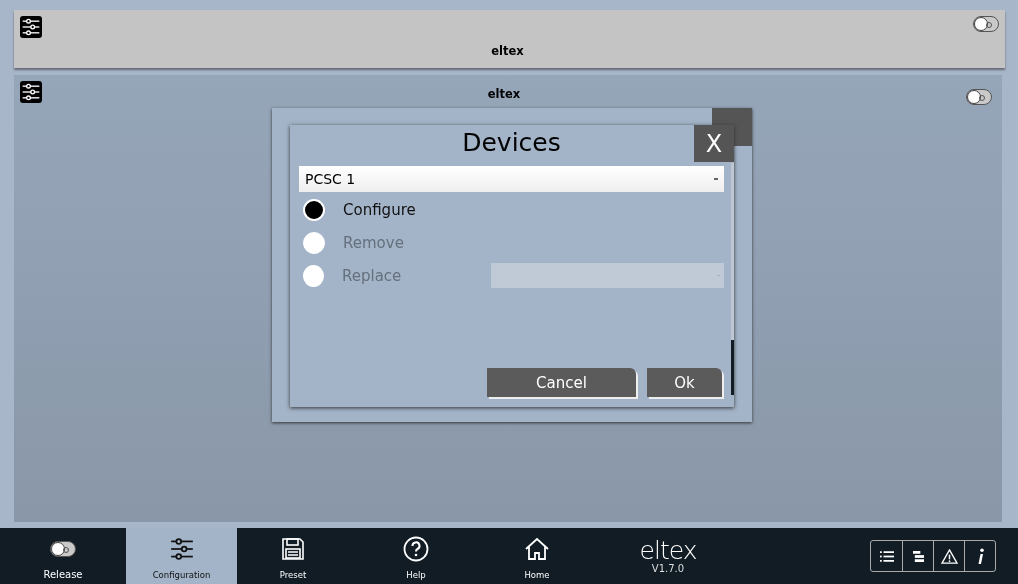  I want to click on option-label: Remove, so click(374, 242).